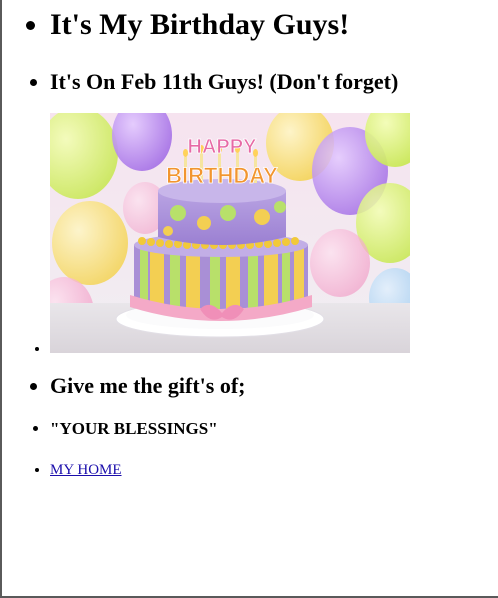 The image size is (498, 598). Describe the element at coordinates (270, 386) in the screenshot. I see `gift-line: Give me the gift's of;` at that location.